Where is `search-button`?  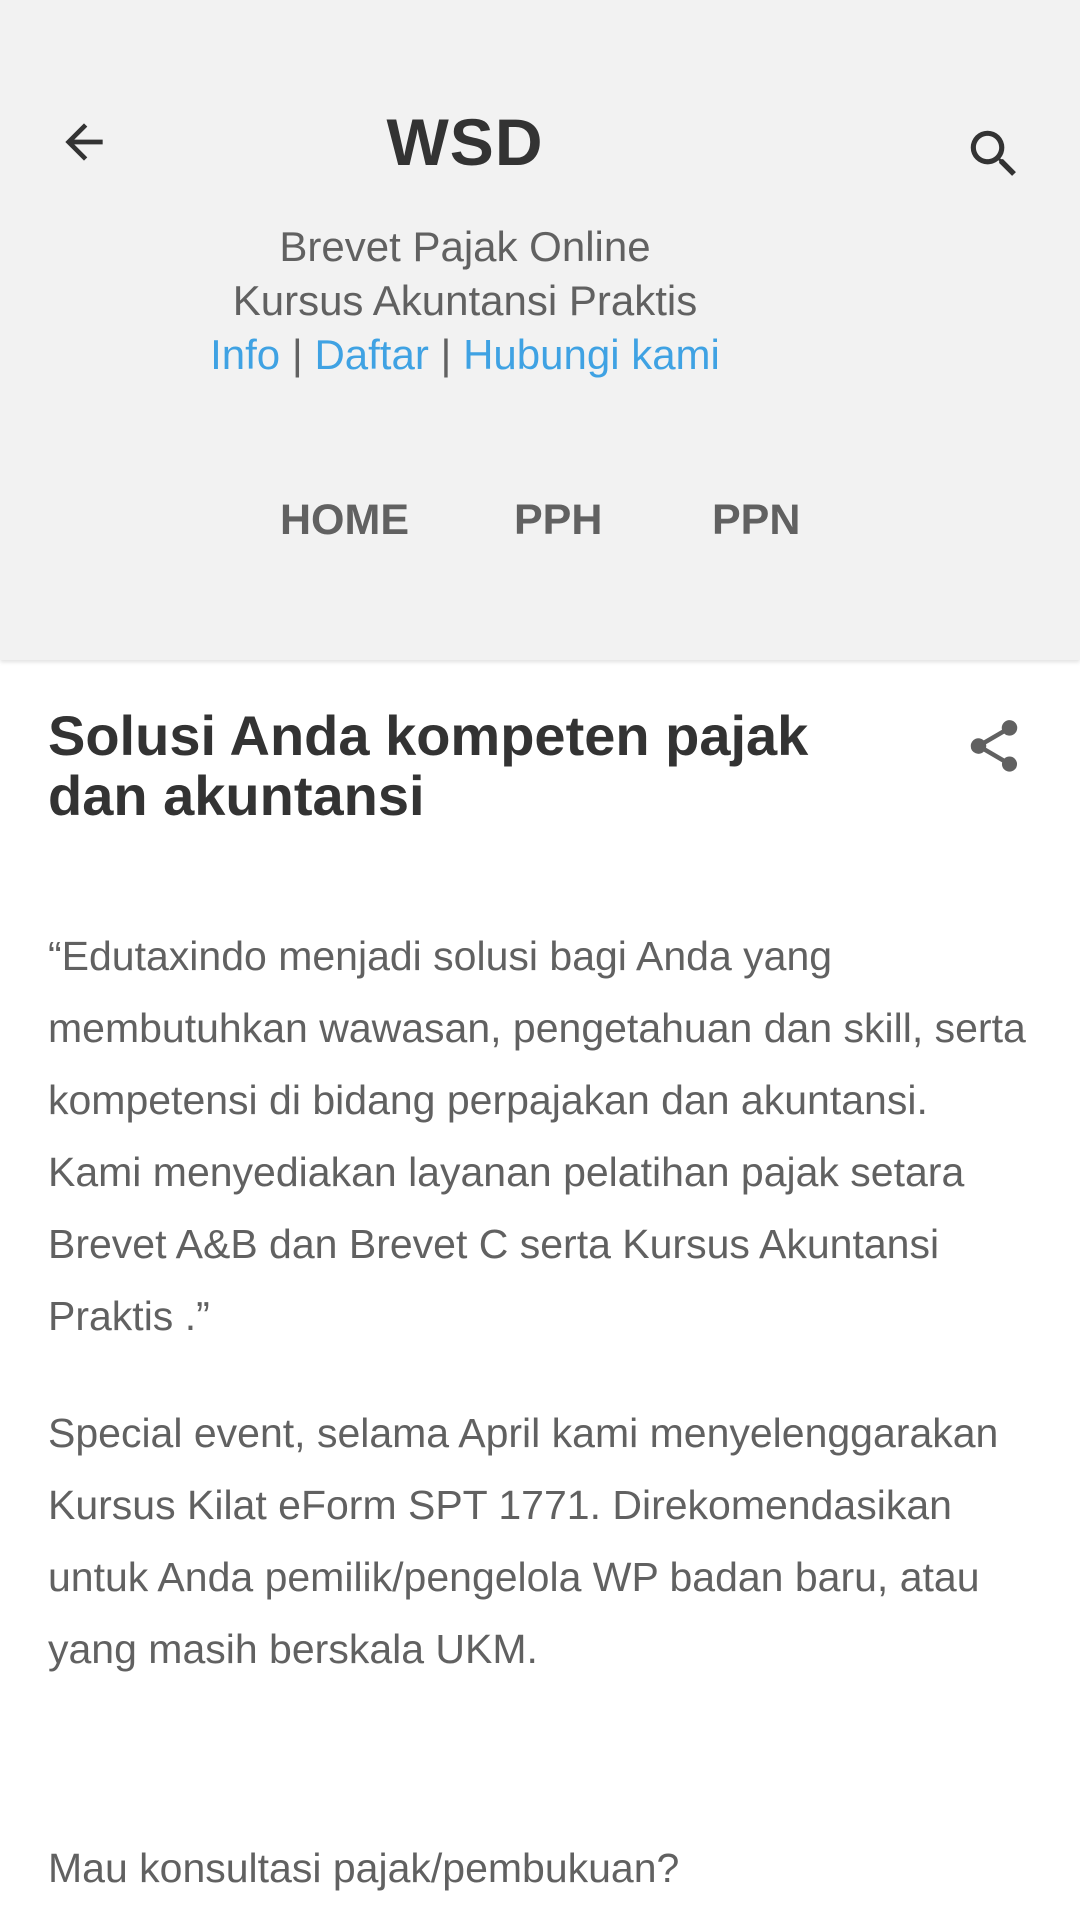
search-button is located at coordinates (994, 154).